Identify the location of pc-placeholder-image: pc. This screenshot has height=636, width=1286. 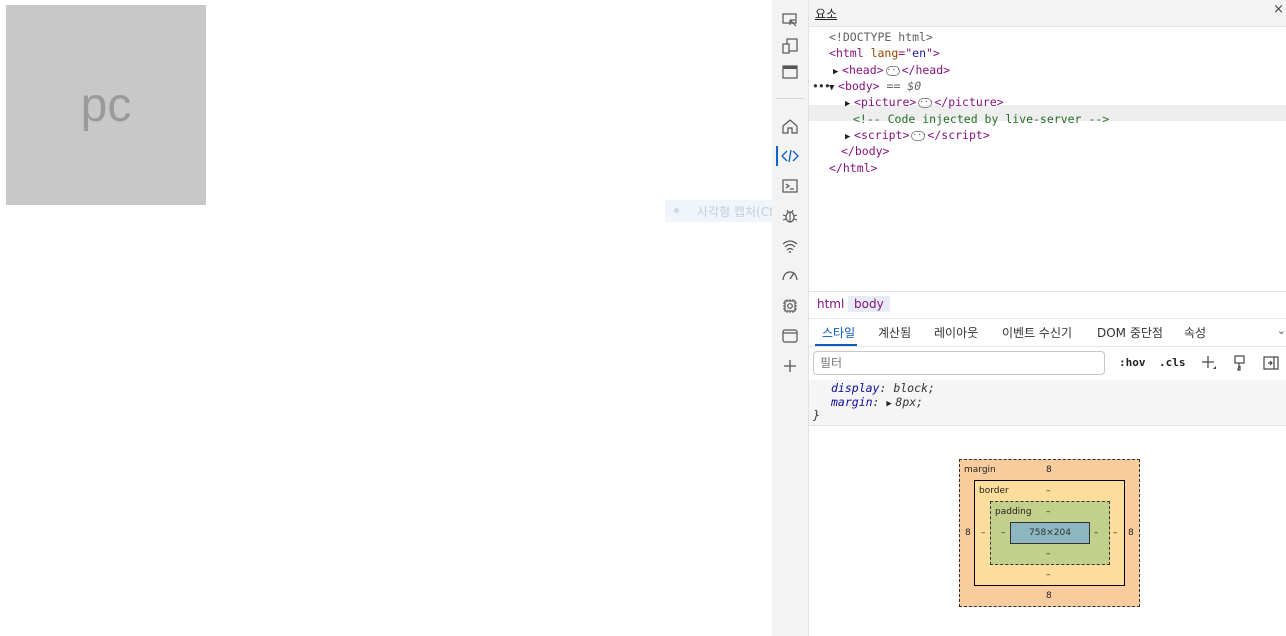
(106, 105).